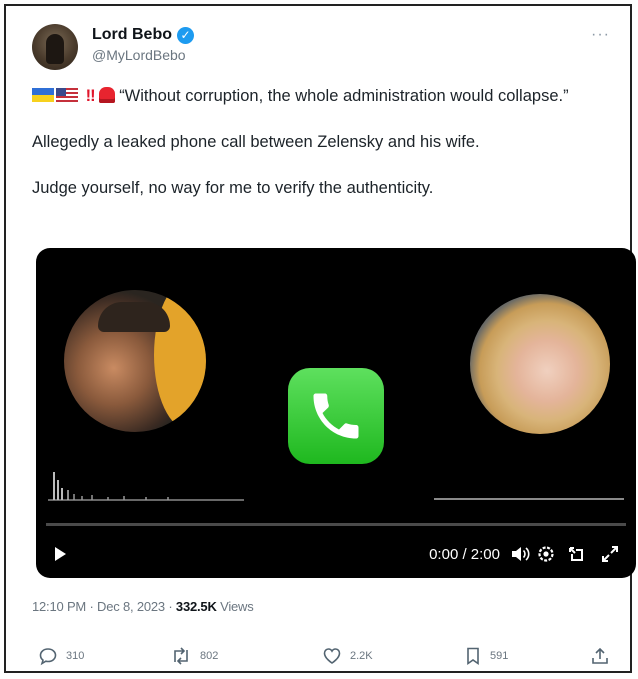 The height and width of the screenshot is (679, 638). I want to click on repost-icon, so click(181, 656).